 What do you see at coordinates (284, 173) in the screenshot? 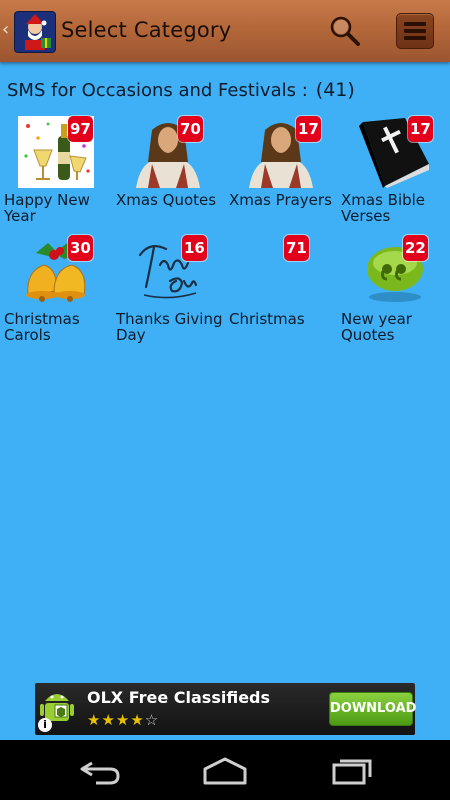
I see `category-tile-xmas-prayers: 17 Xmas Prayers` at bounding box center [284, 173].